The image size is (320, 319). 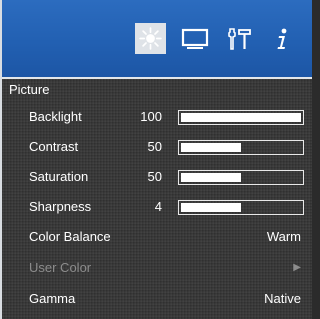 I want to click on tab-display, so click(x=194, y=38).